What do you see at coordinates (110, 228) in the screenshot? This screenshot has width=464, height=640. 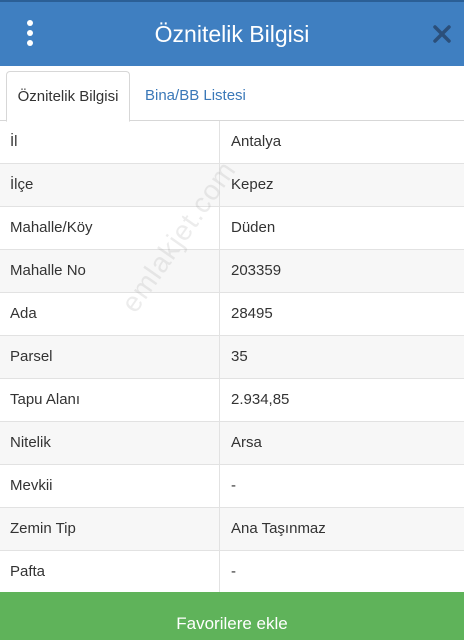 I see `row-key: Mahalle/Köy` at bounding box center [110, 228].